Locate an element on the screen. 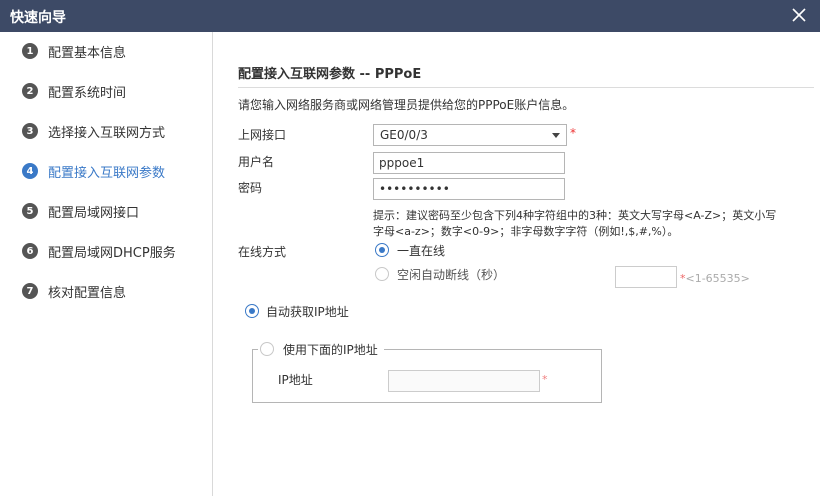  always-online-radio is located at coordinates (382, 250).